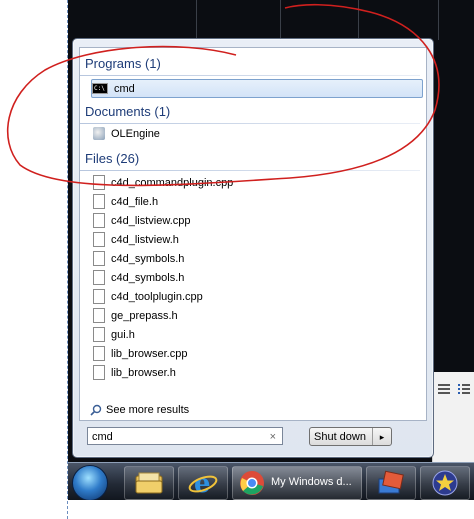 The width and height of the screenshot is (474, 519). What do you see at coordinates (123, 63) in the screenshot?
I see `programs-group-header: Programs (1)` at bounding box center [123, 63].